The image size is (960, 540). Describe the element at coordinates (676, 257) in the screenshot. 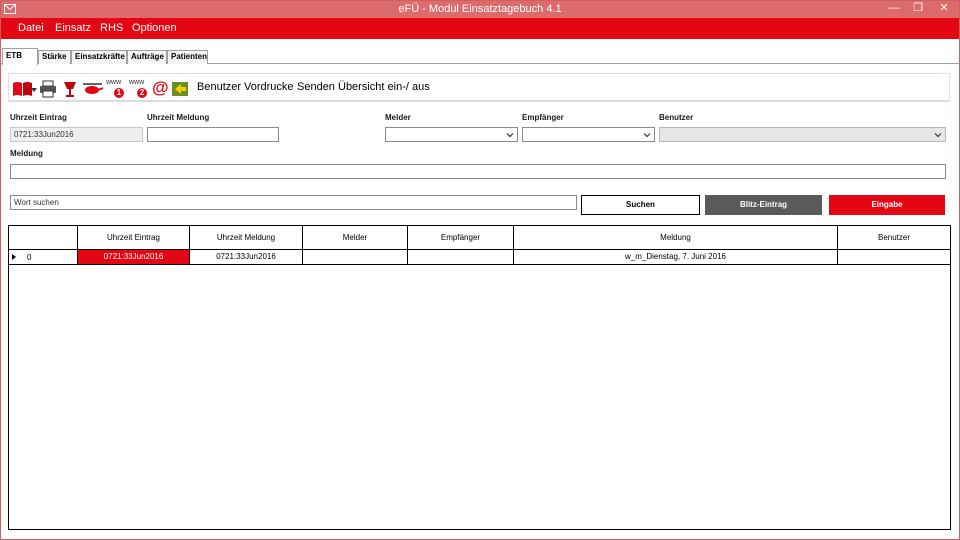

I see `table-cell: w_m_Dienstag, 7. Juni 2016` at that location.